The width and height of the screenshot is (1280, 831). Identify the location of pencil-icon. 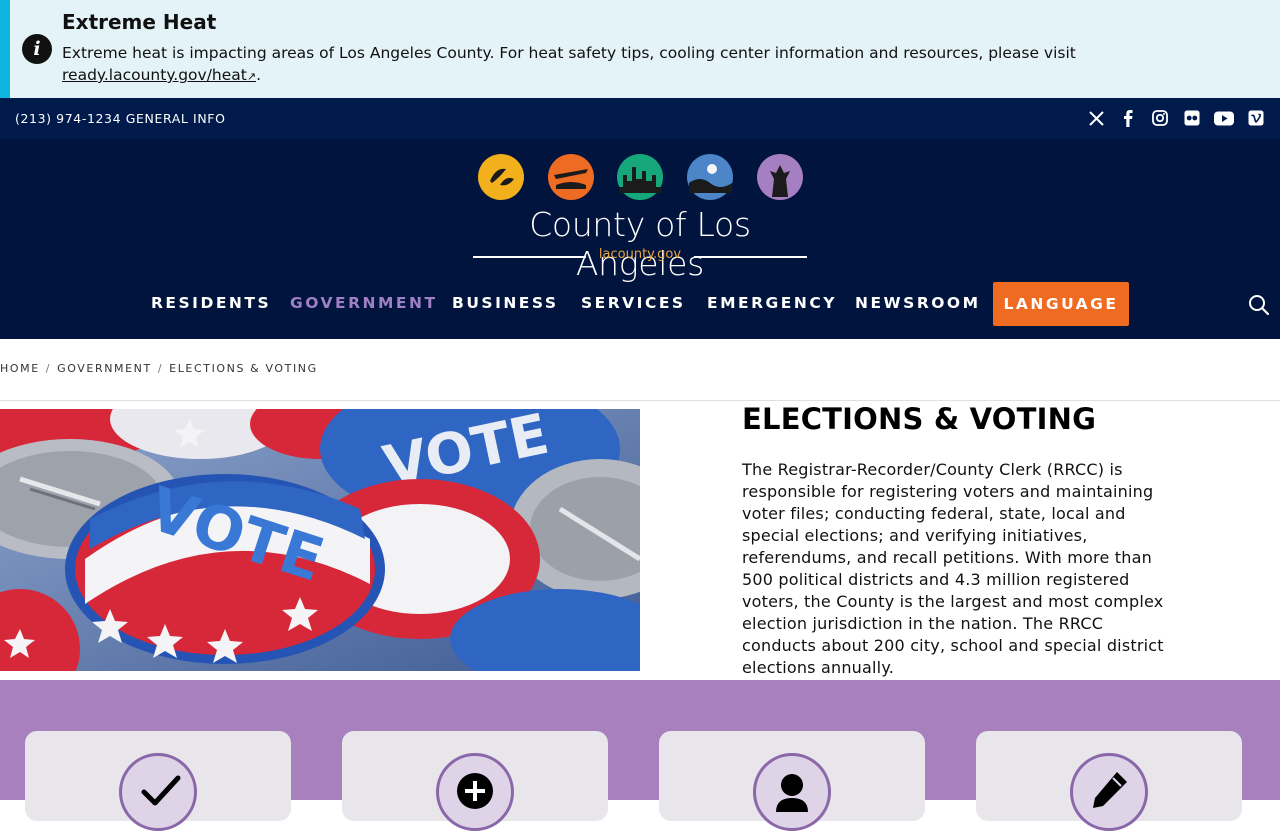
(1109, 792).